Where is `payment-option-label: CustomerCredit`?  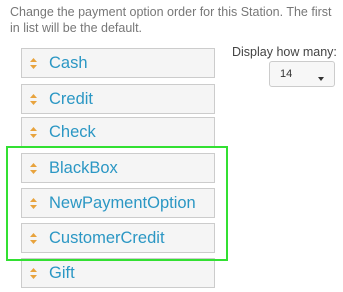
payment-option-label: CustomerCredit is located at coordinates (107, 237).